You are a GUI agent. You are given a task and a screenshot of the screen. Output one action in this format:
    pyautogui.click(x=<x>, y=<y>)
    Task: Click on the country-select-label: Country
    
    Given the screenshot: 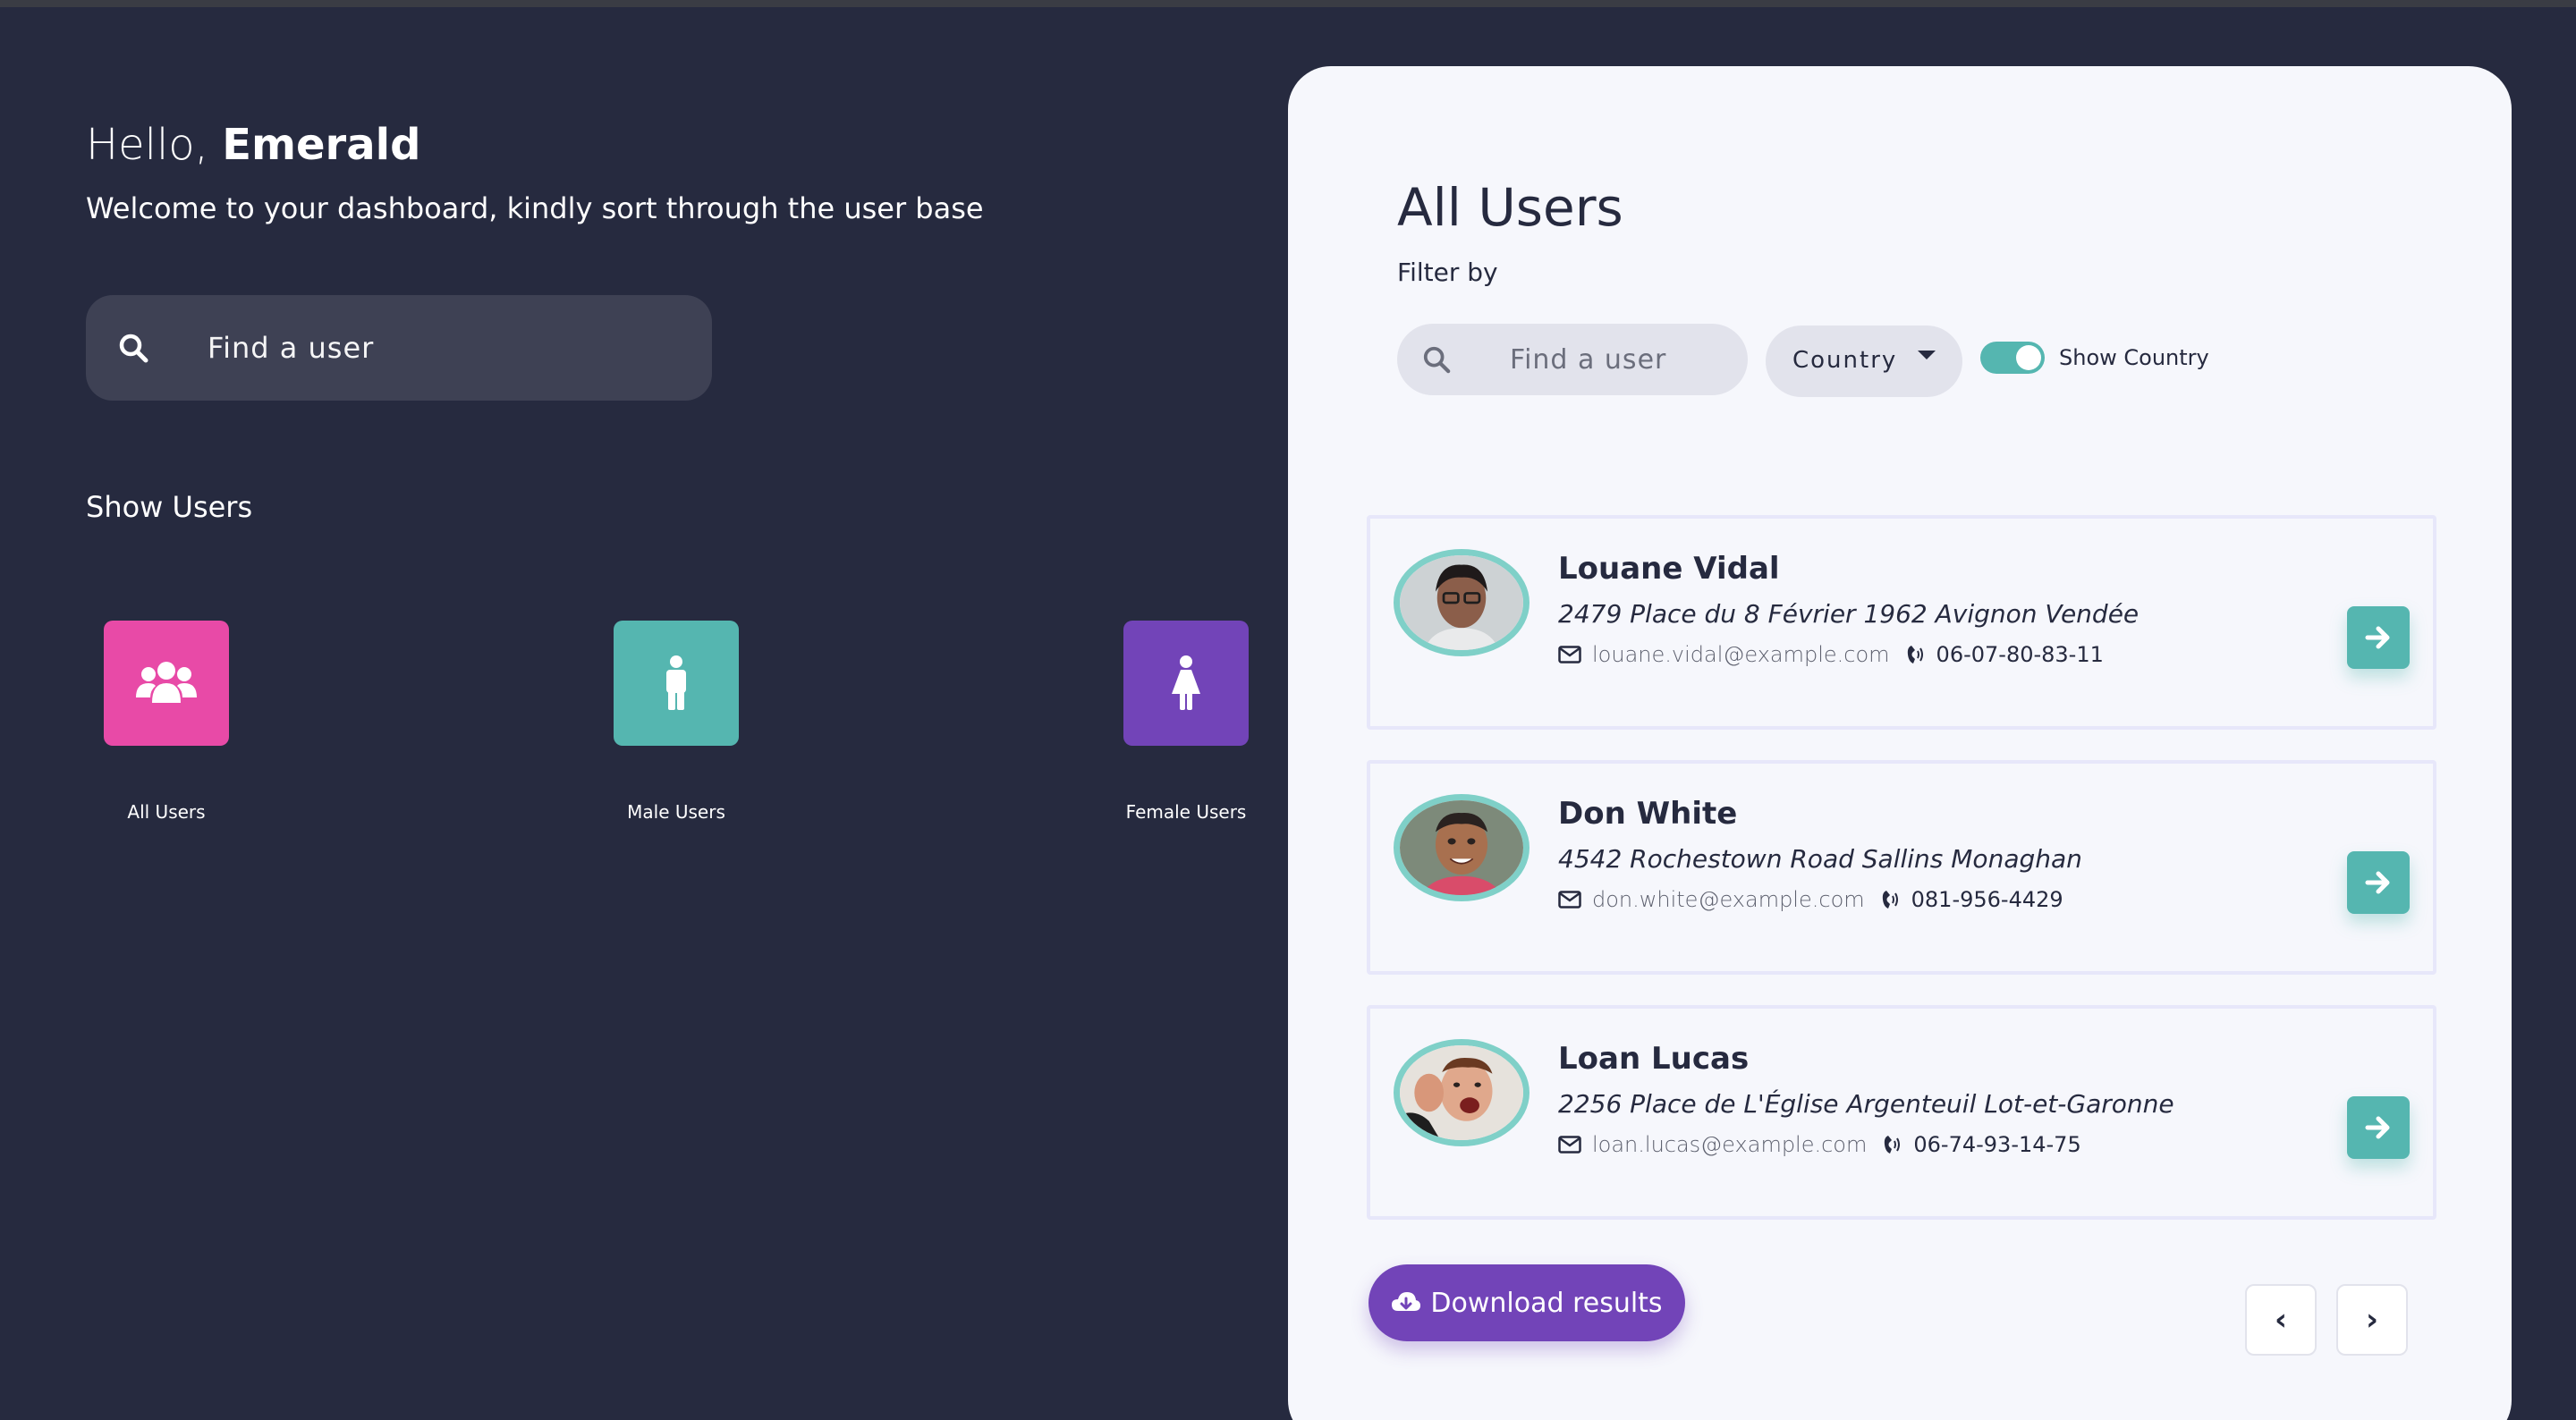 What is the action you would take?
    pyautogui.click(x=1845, y=360)
    